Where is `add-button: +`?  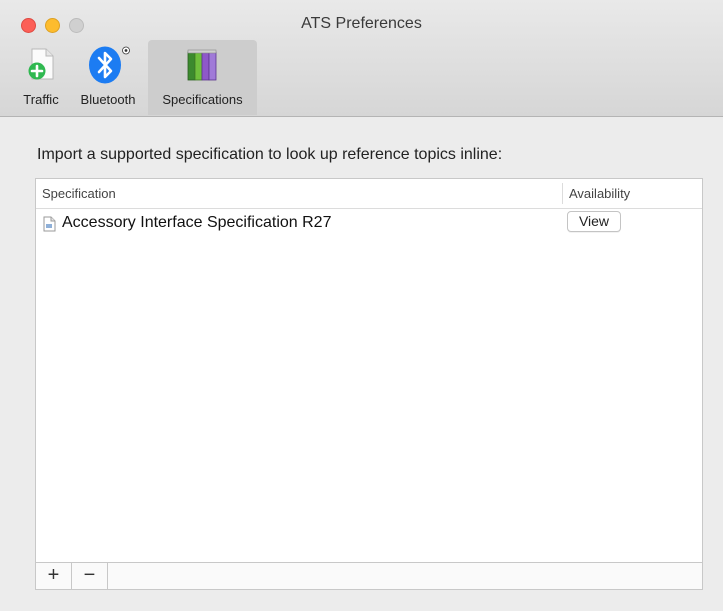
add-button: + is located at coordinates (54, 576).